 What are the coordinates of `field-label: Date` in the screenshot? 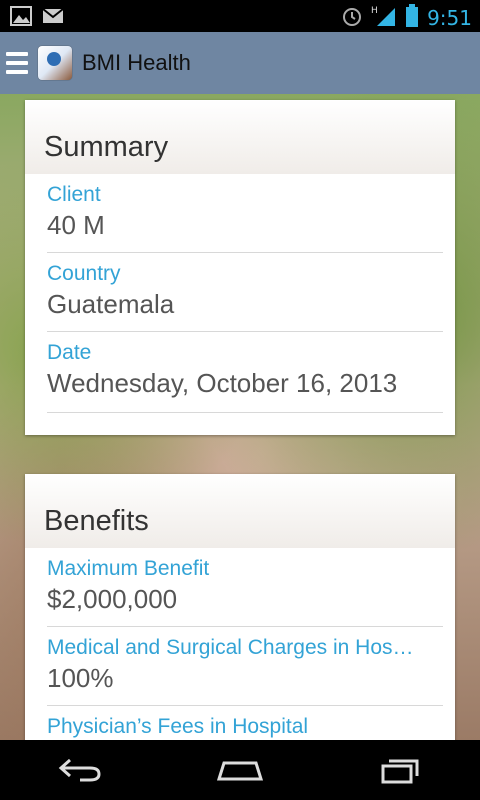 It's located at (69, 352).